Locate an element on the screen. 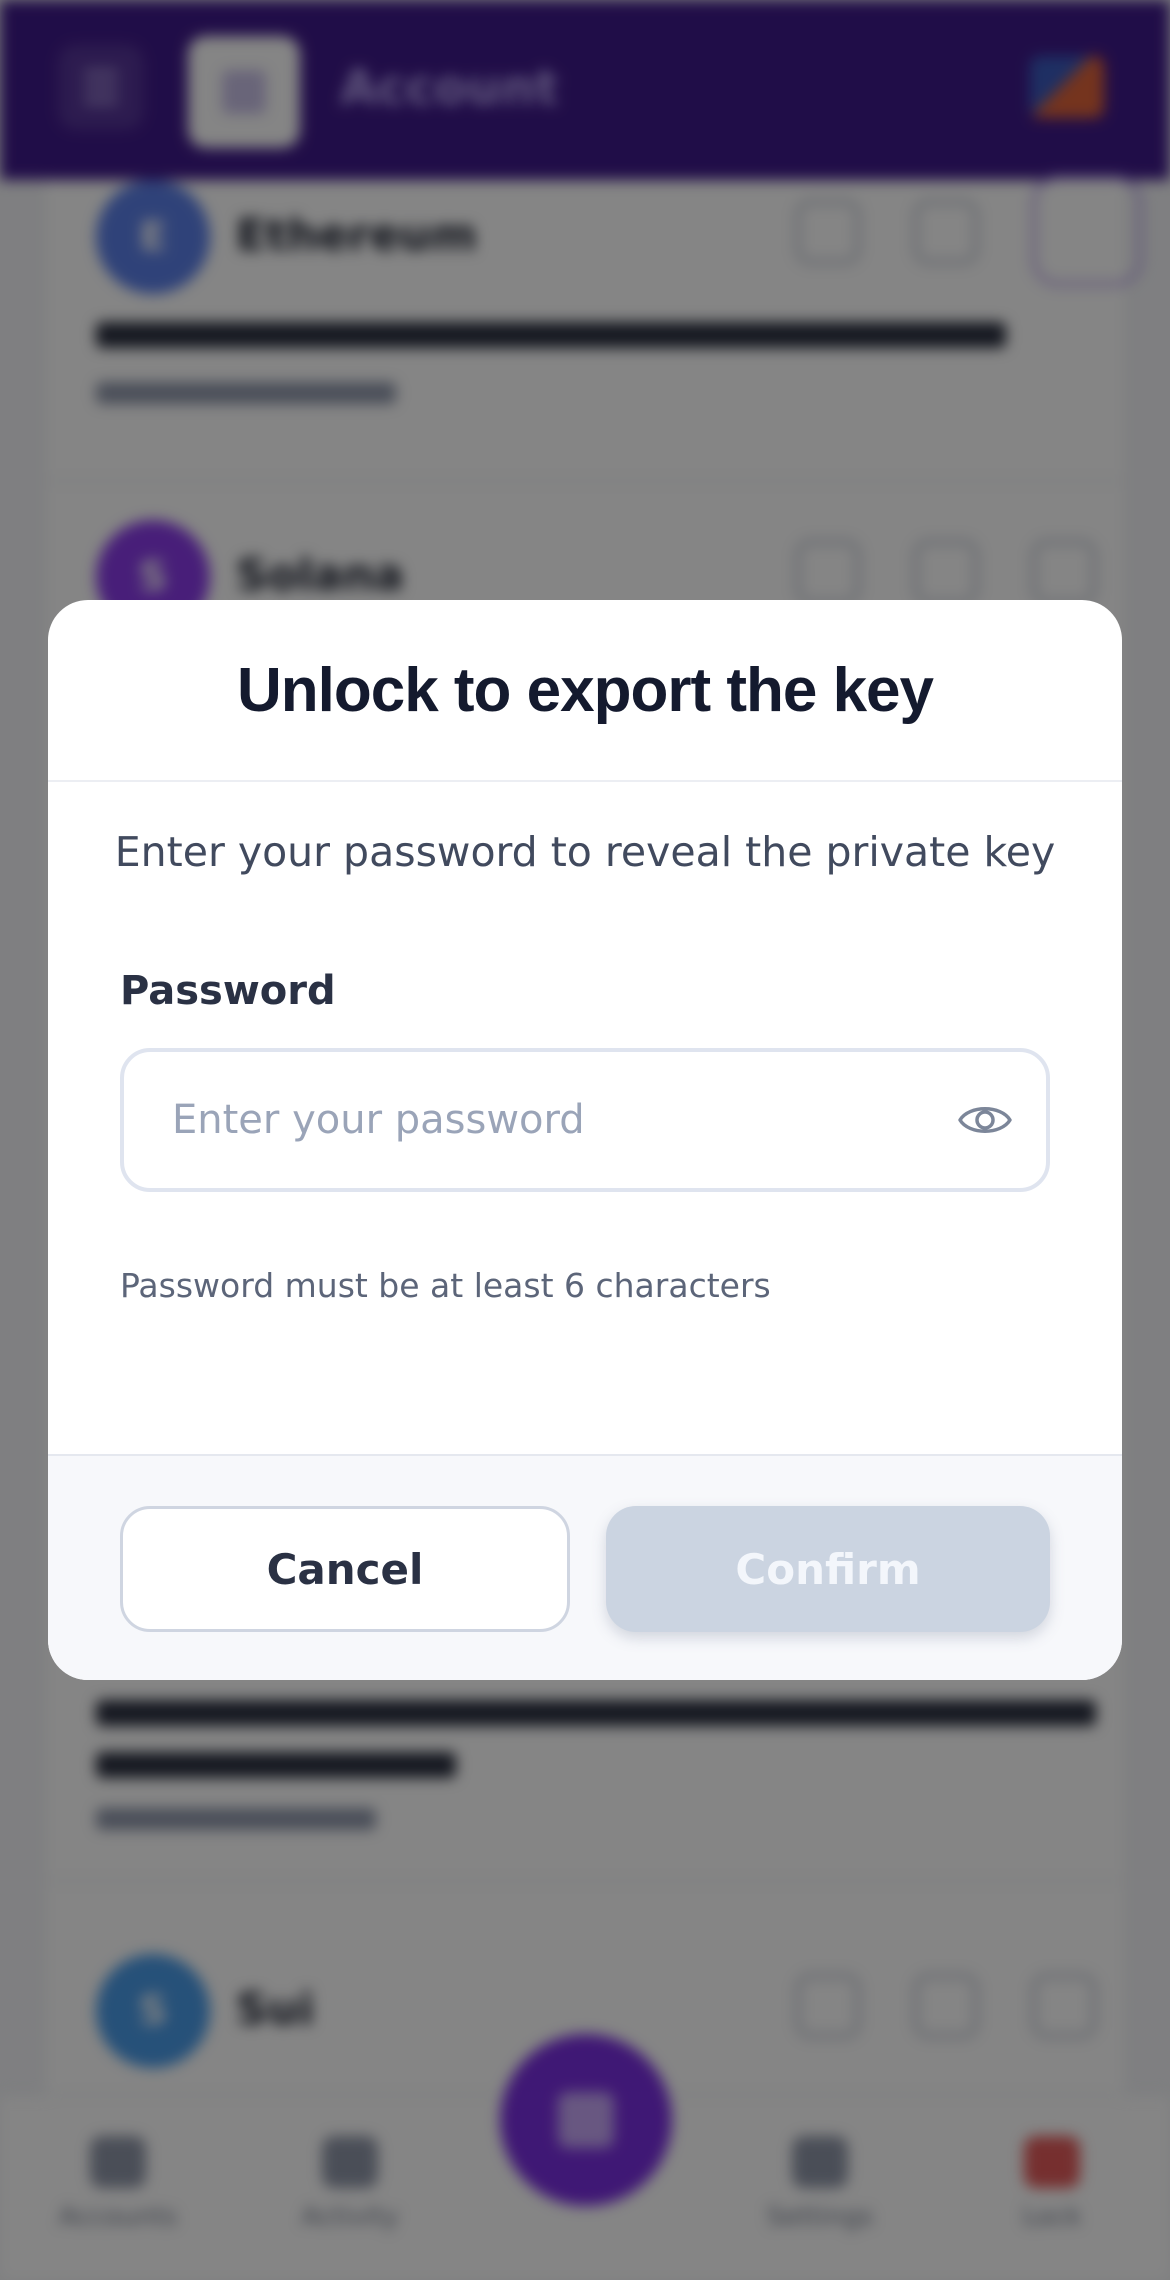 This screenshot has width=1170, height=2280. password-hint: Password must be at least 6 characters is located at coordinates (445, 1285).